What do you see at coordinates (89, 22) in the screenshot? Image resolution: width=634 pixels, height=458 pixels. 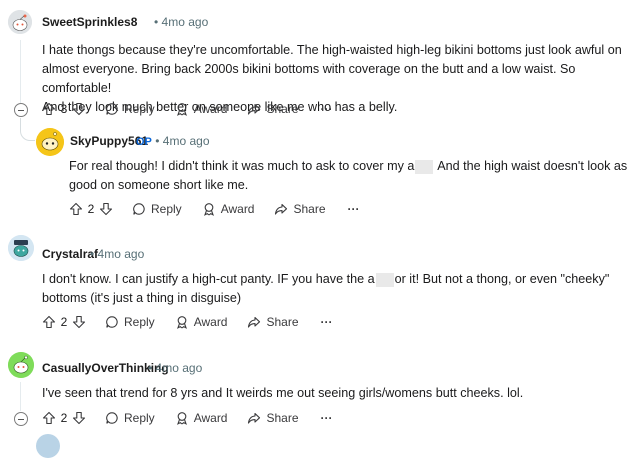 I see `comment-author: SweetSprinkles8` at bounding box center [89, 22].